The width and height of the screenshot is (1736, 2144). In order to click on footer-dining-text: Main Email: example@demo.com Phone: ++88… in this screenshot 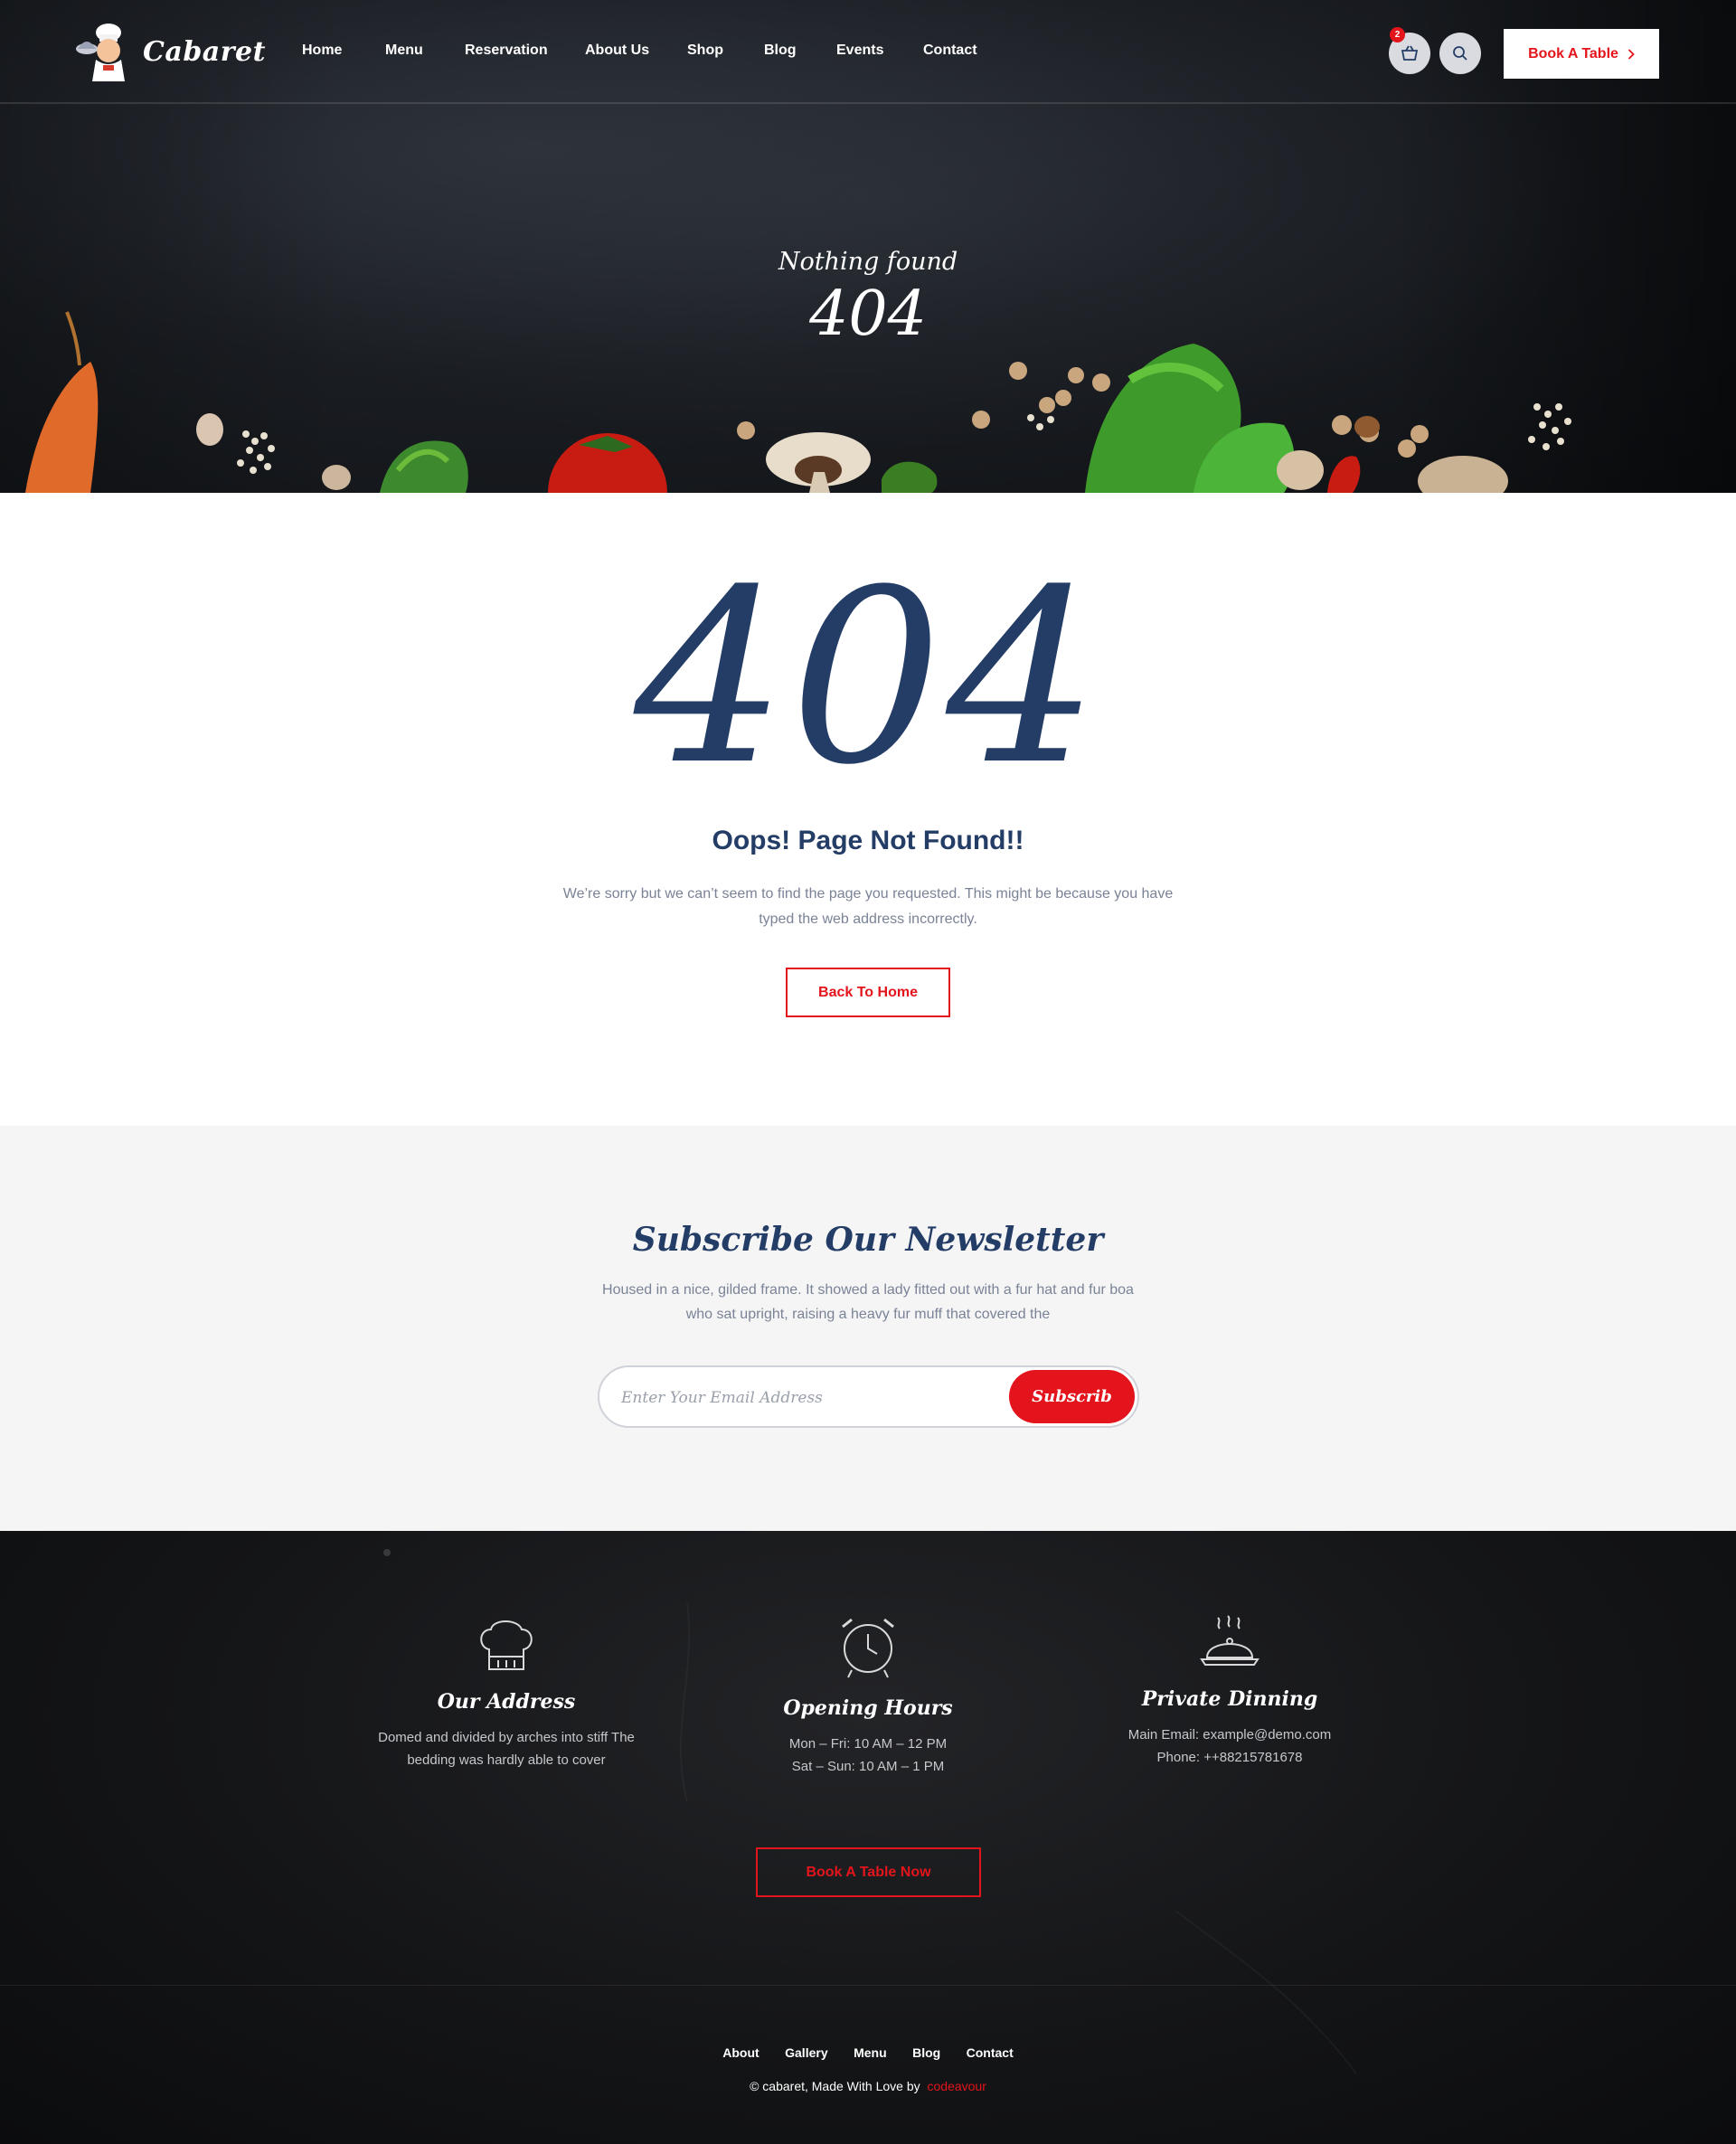, I will do `click(1229, 1746)`.